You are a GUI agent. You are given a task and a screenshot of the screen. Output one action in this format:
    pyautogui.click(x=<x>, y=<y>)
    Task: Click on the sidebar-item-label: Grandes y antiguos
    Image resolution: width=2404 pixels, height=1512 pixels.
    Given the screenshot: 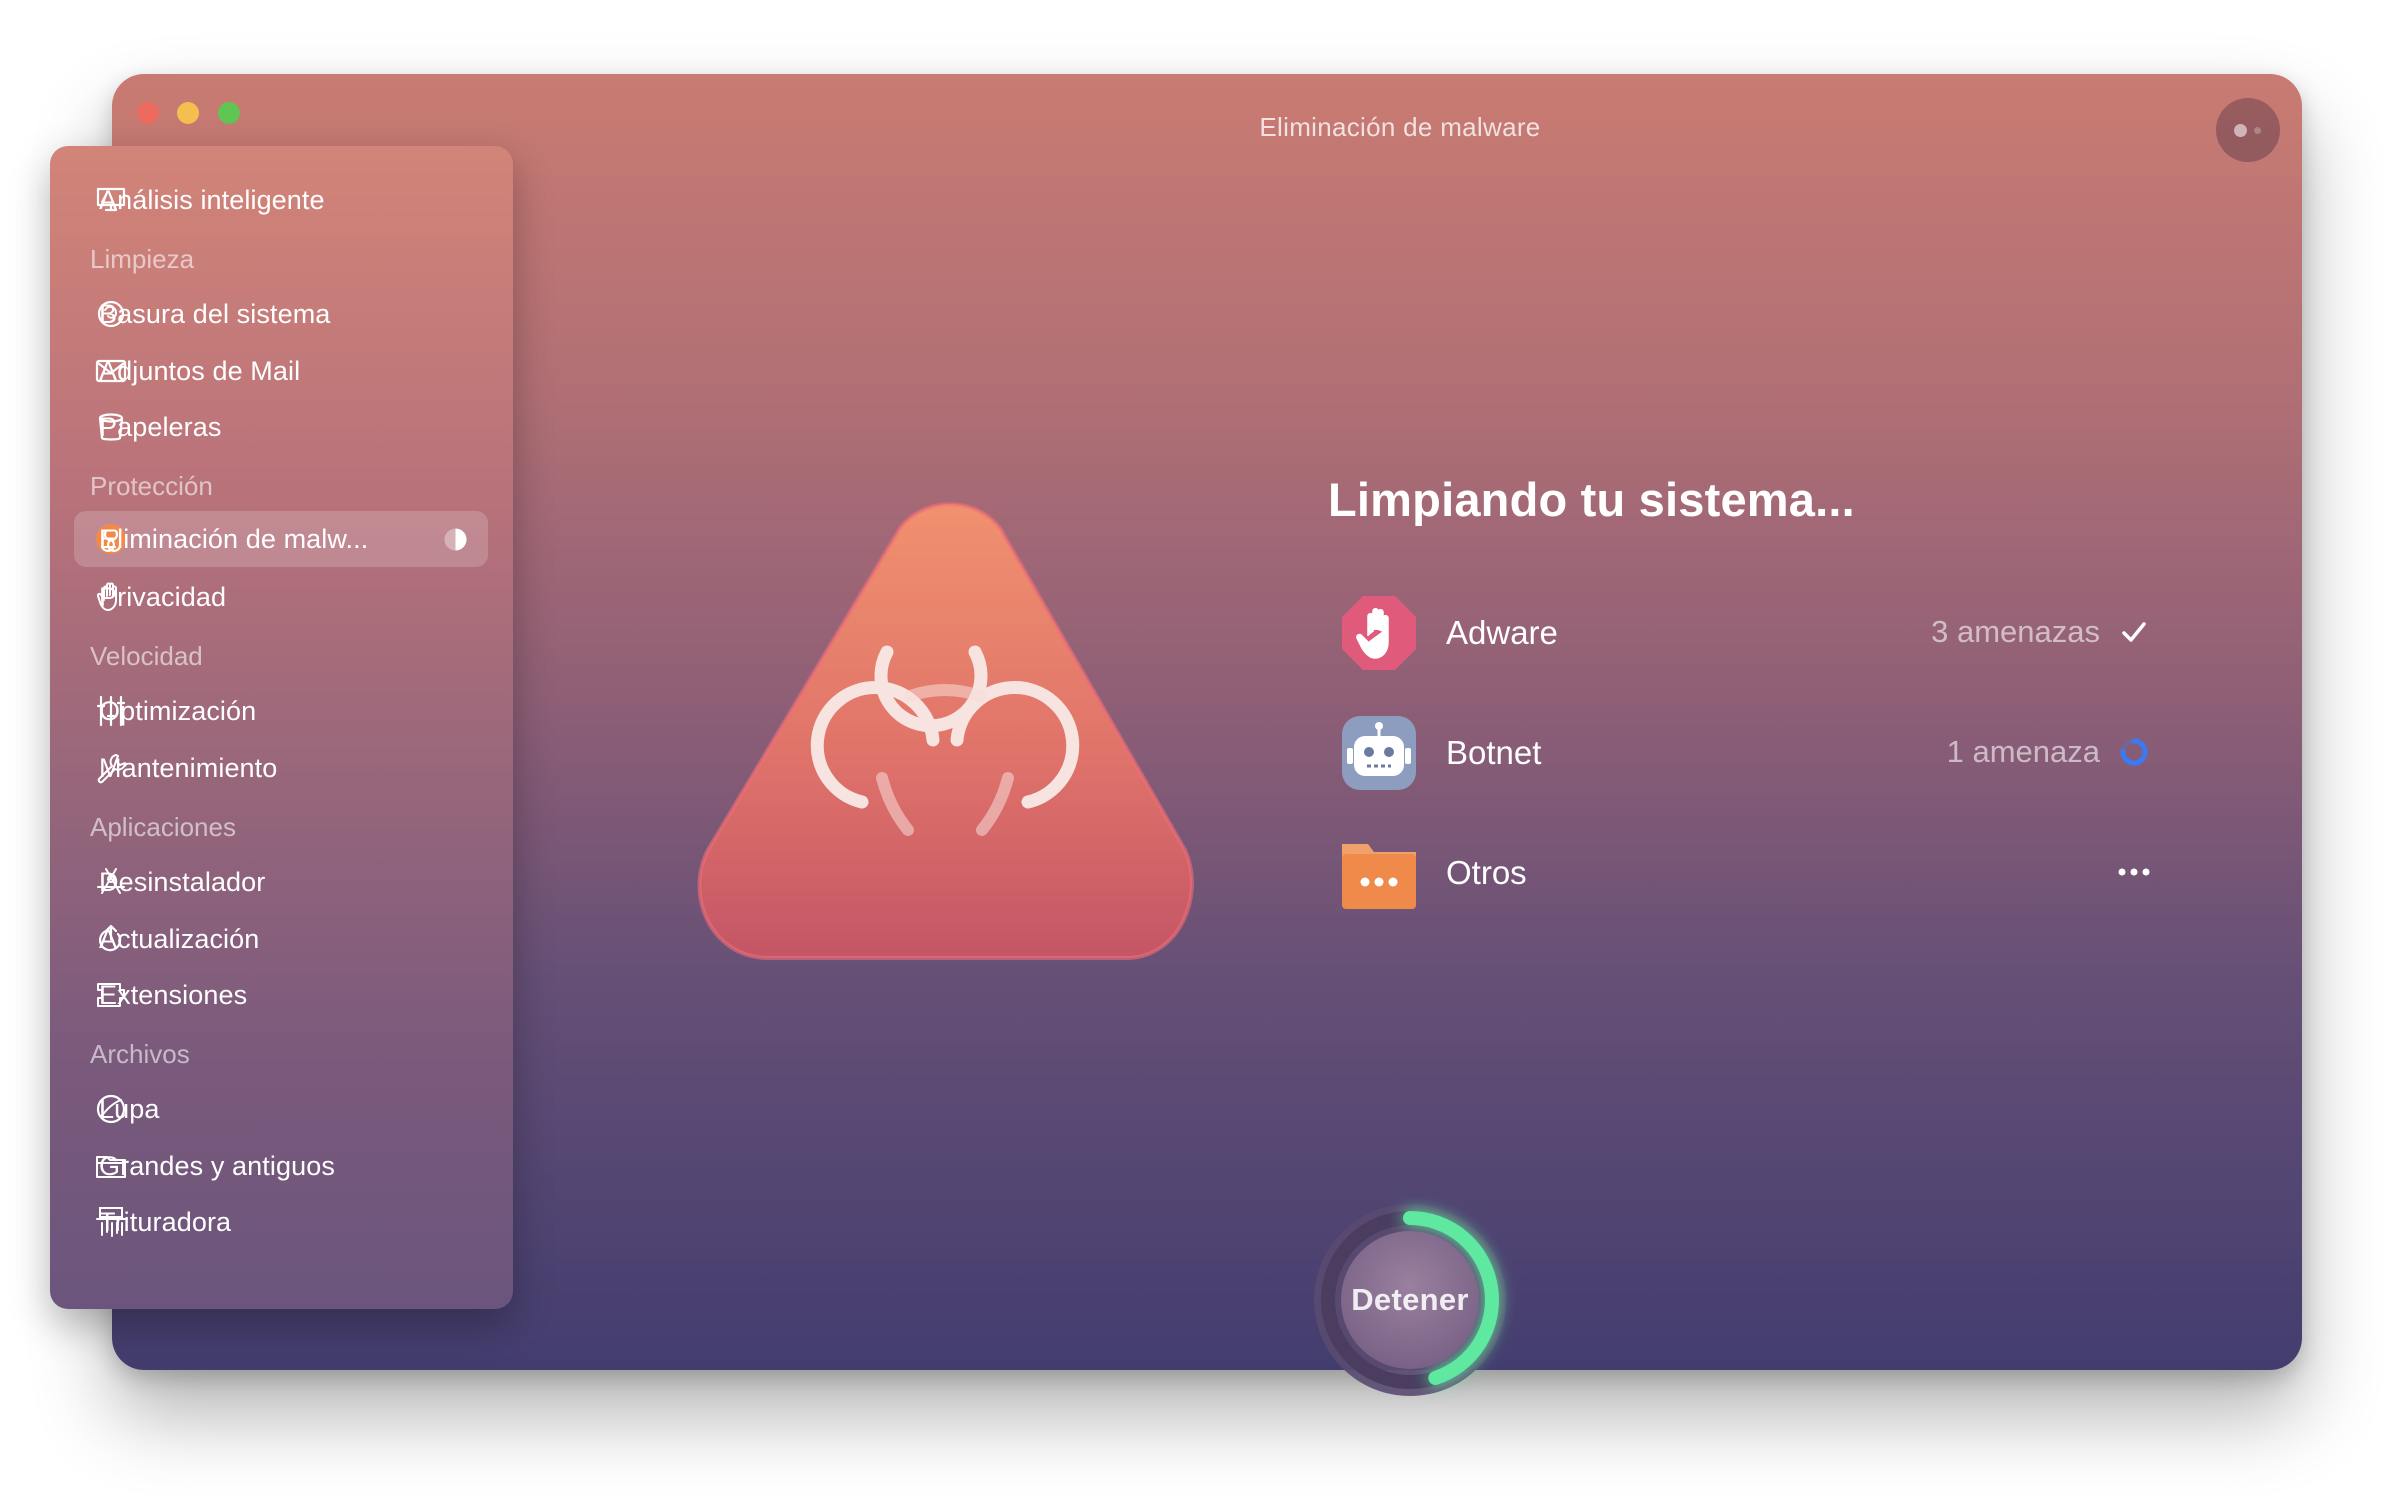 What is the action you would take?
    pyautogui.click(x=217, y=1166)
    